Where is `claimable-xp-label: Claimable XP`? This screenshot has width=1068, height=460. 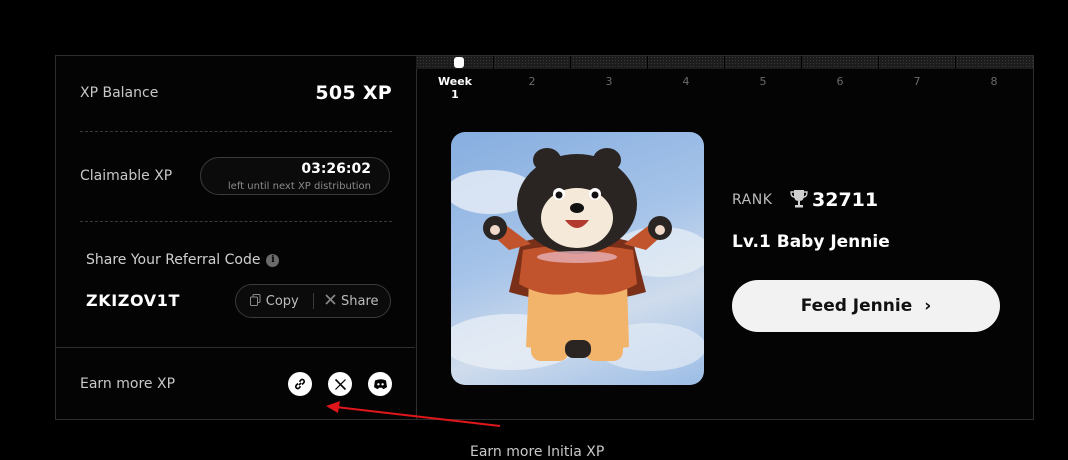
claimable-xp-label: Claimable XP is located at coordinates (126, 176).